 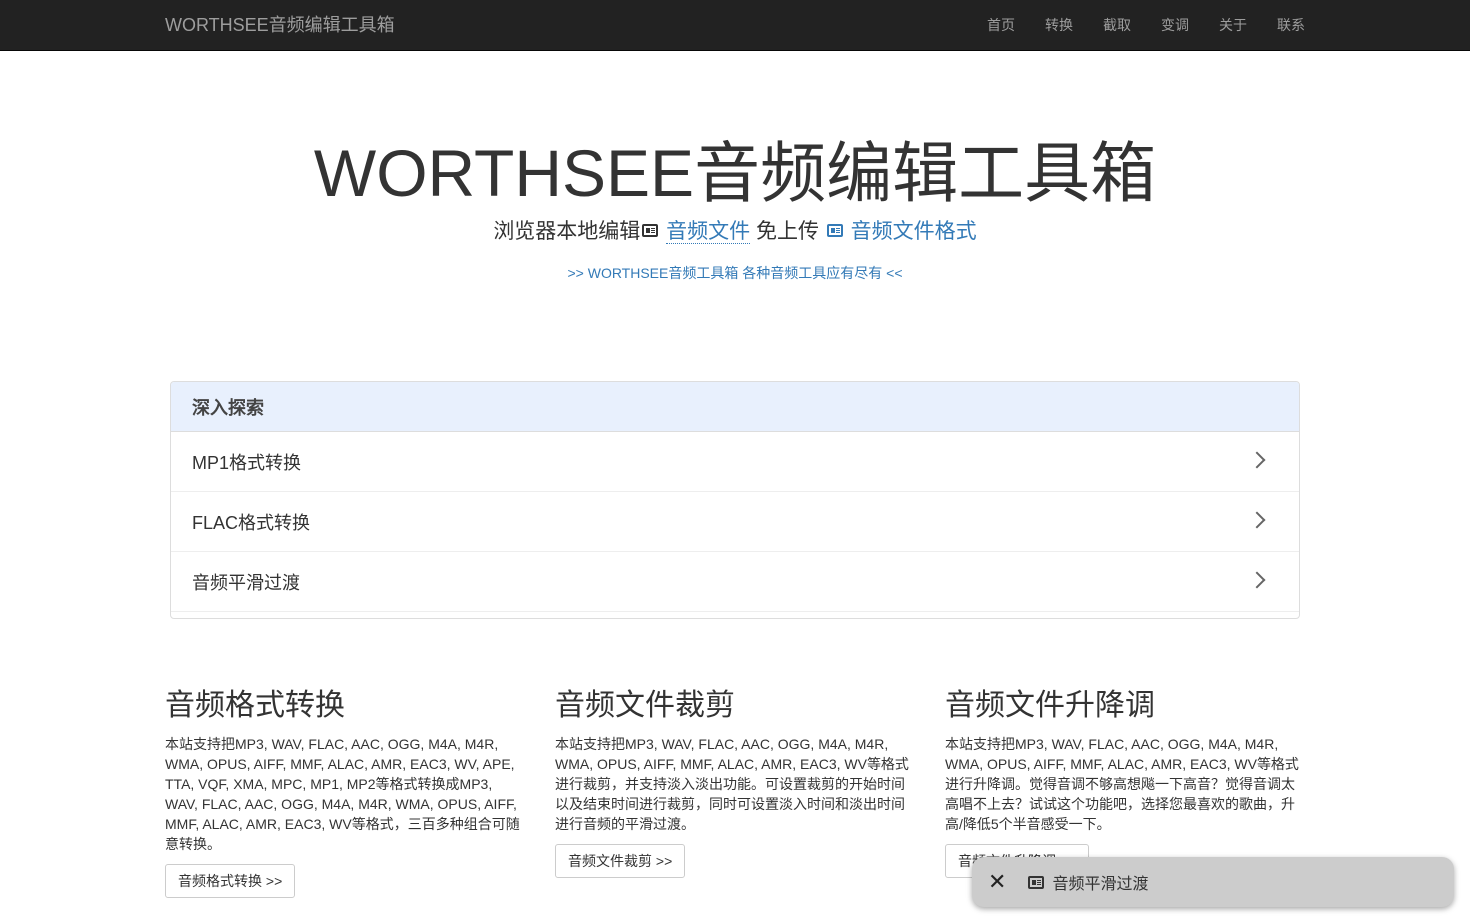 What do you see at coordinates (735, 173) in the screenshot?
I see `page-title: WORTHSEE音频编辑工具箱` at bounding box center [735, 173].